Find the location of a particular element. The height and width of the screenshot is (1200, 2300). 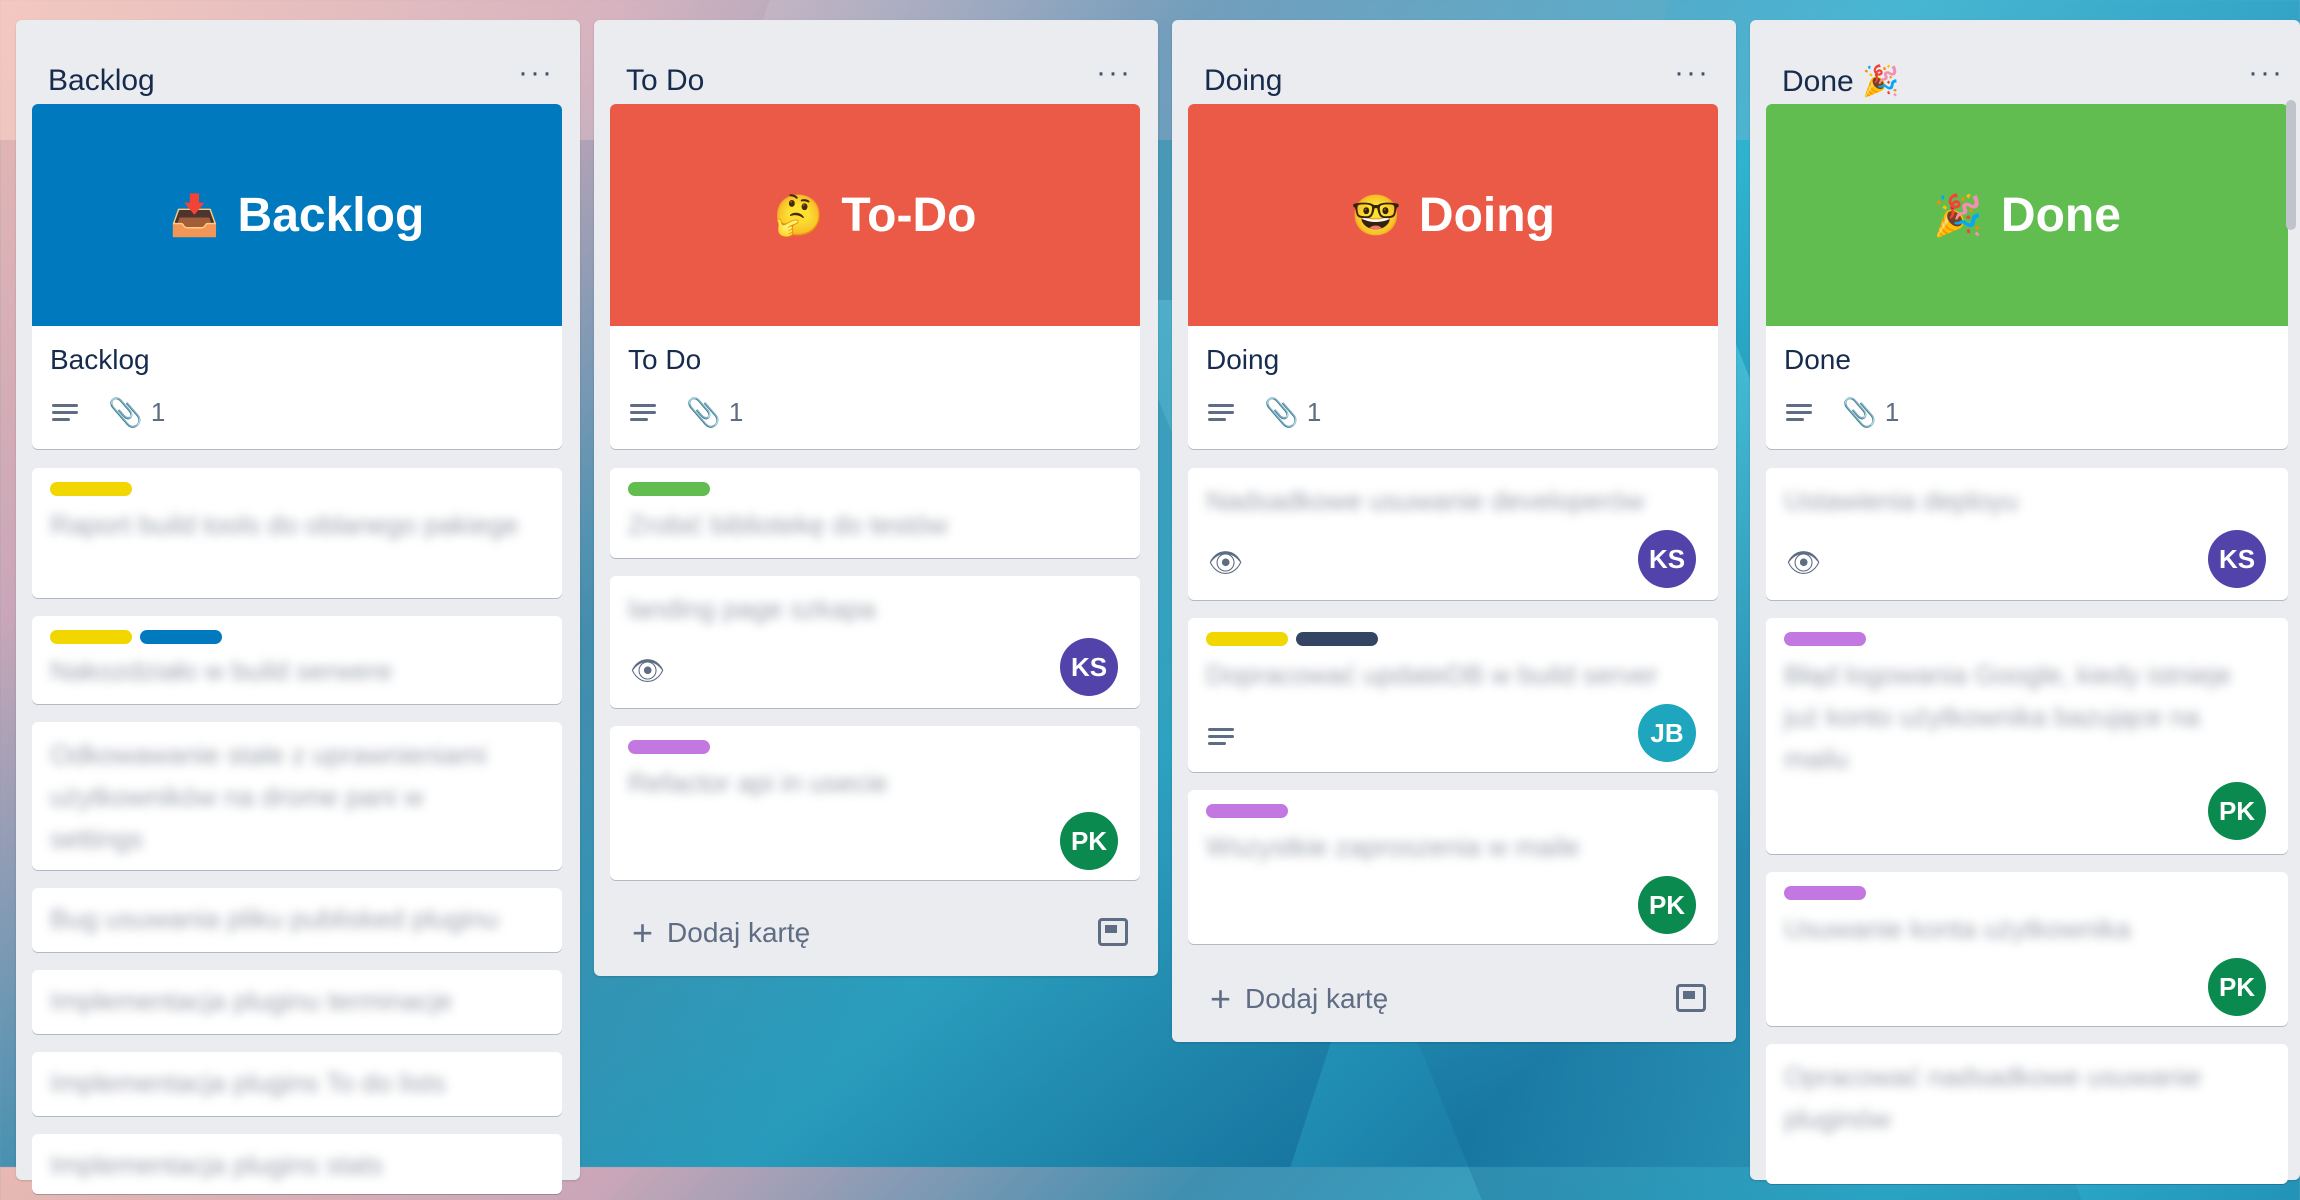

list-item: Nakozdziało w build serwere is located at coordinates (297, 660).